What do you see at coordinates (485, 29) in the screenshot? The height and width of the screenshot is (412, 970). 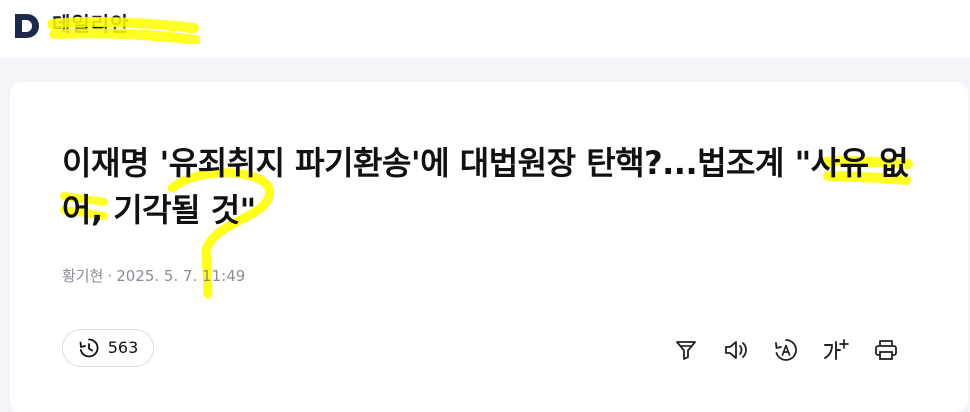 I see `site-header: 데일리안` at bounding box center [485, 29].